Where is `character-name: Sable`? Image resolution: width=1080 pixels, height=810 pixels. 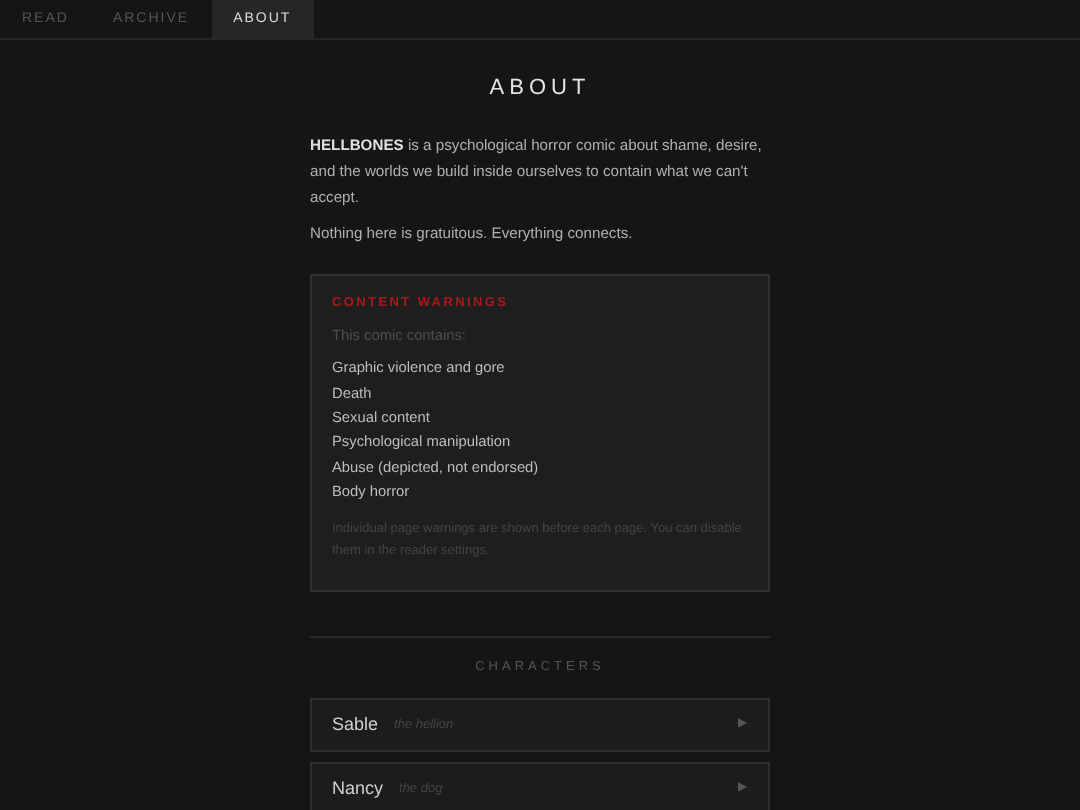 character-name: Sable is located at coordinates (355, 724).